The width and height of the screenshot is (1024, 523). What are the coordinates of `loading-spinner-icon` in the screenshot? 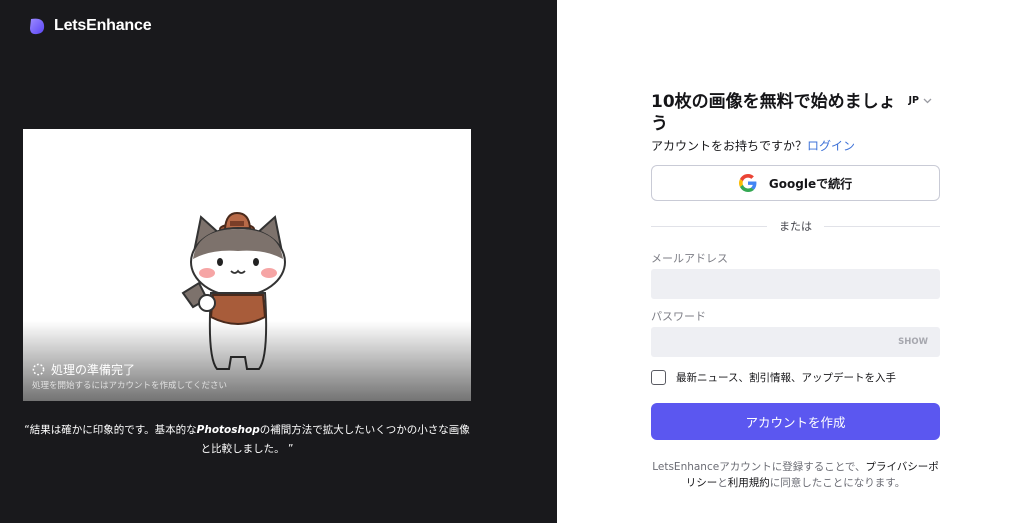 It's located at (38, 369).